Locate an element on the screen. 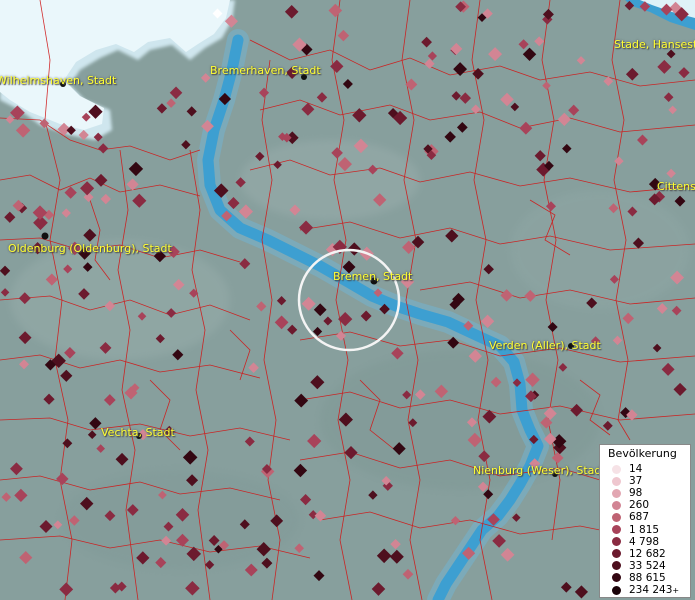 Image resolution: width=695 pixels, height=600 pixels. legend-label: 260 is located at coordinates (639, 505).